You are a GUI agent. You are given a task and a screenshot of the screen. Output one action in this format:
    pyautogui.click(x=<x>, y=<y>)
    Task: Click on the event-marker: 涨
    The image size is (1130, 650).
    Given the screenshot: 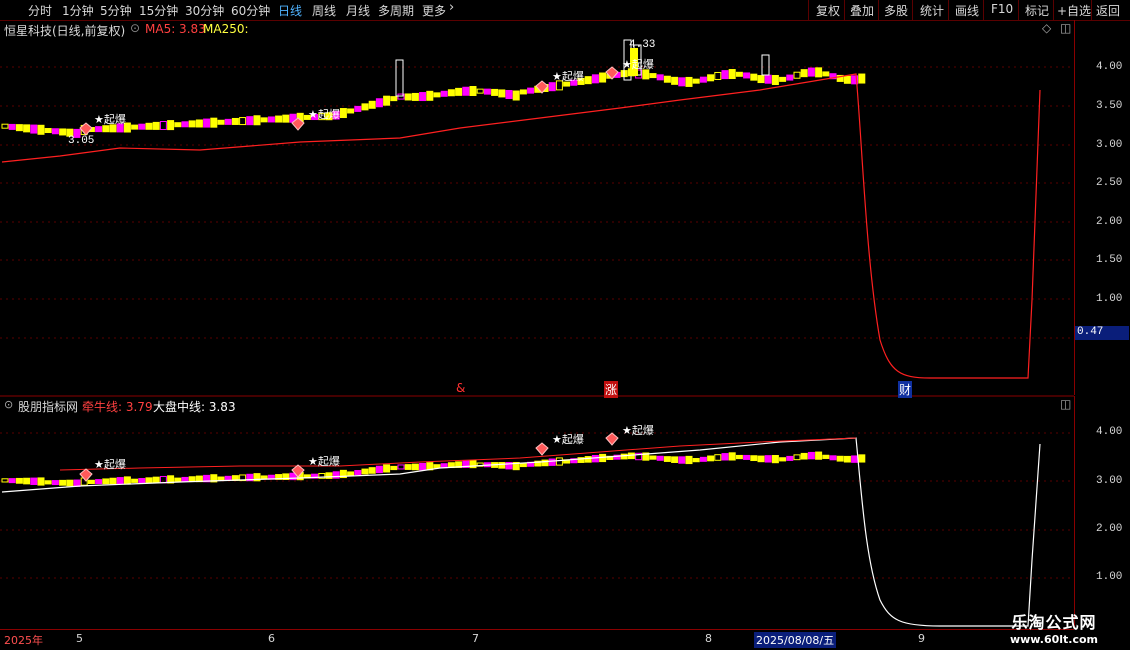 What is the action you would take?
    pyautogui.click(x=611, y=389)
    